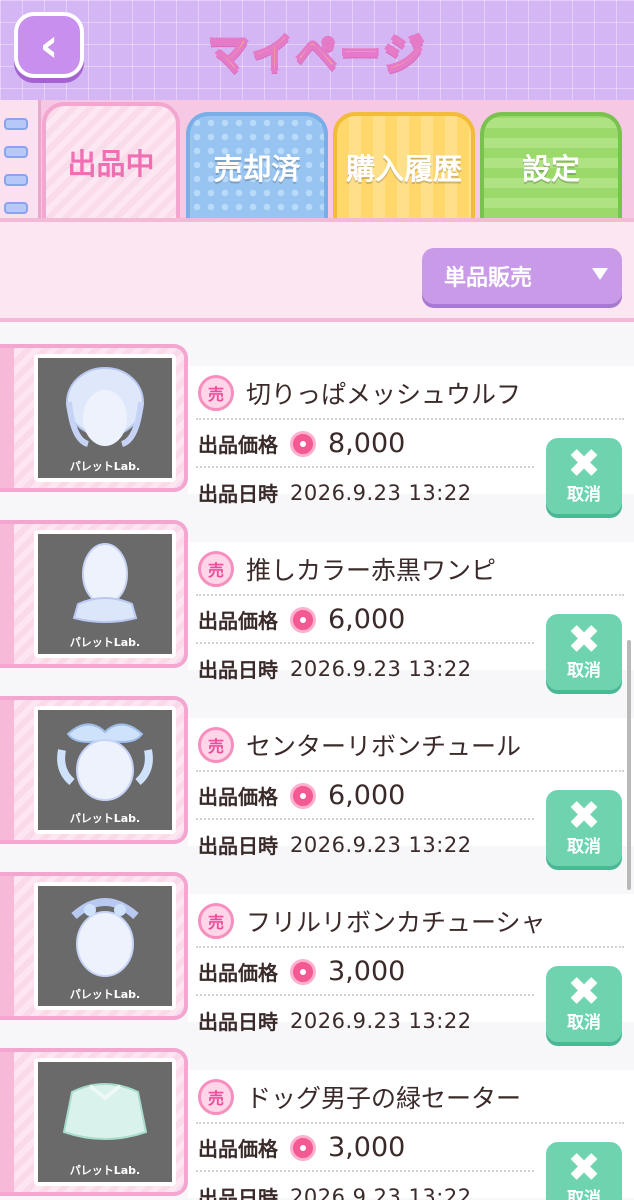 This screenshot has height=1200, width=634. Describe the element at coordinates (105, 583) in the screenshot. I see `dress-image` at that location.